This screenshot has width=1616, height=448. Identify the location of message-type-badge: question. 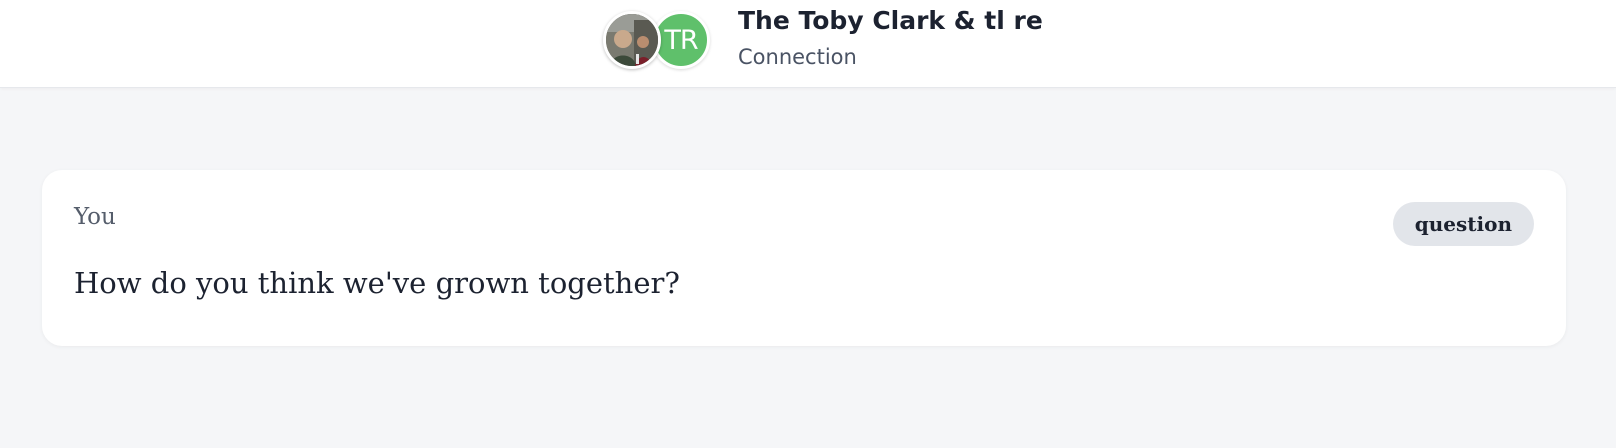
(1463, 224).